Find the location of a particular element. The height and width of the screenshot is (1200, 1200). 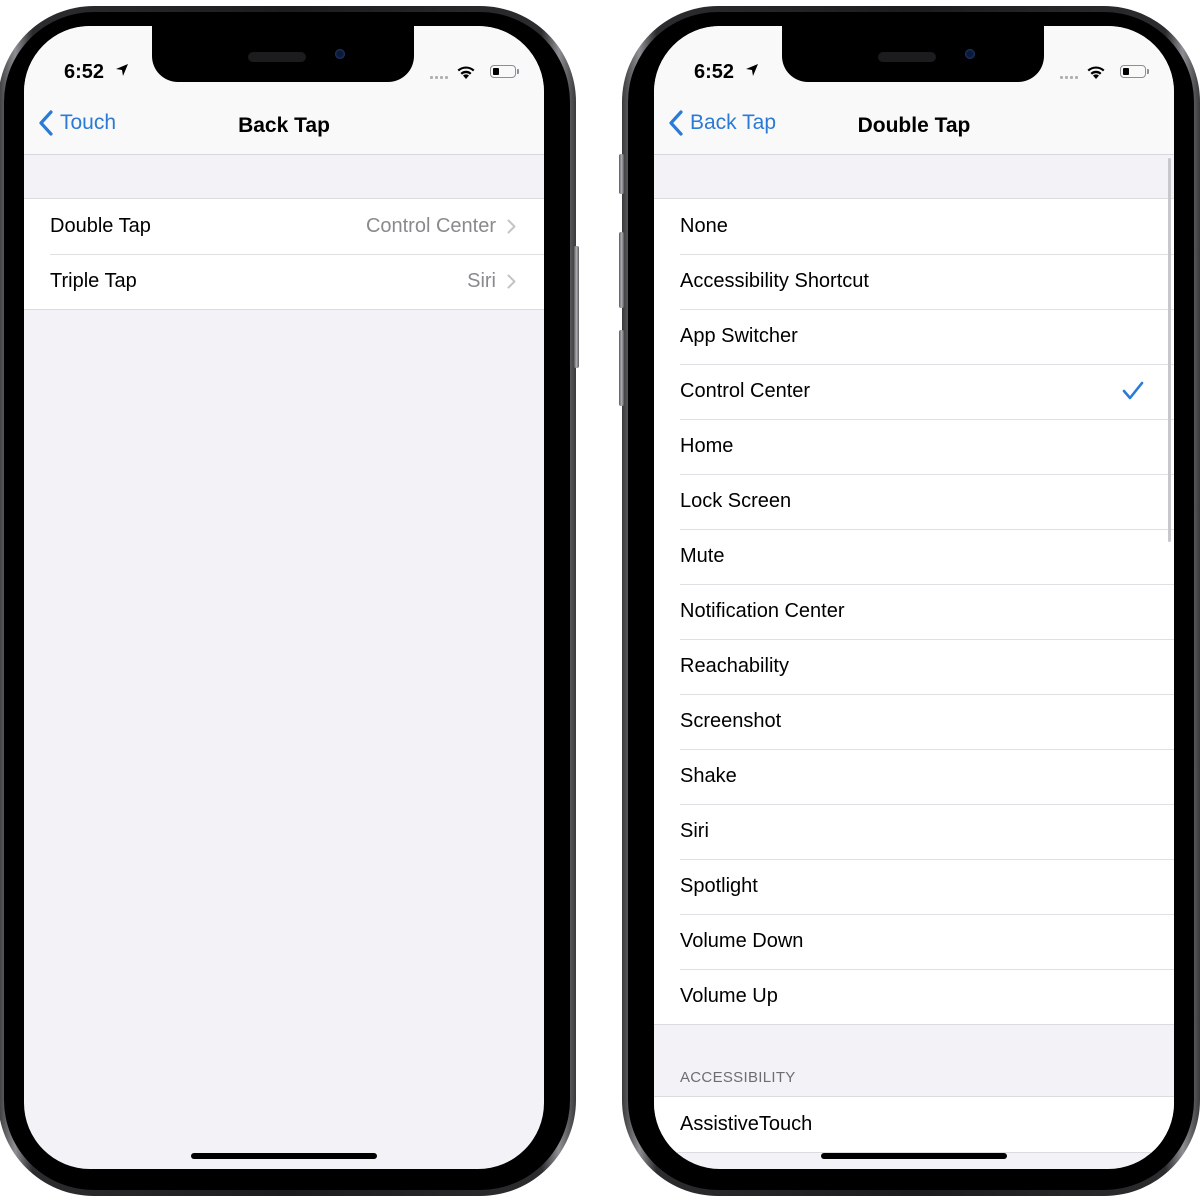

navigation-bar: Touch Back Tap is located at coordinates (284, 125).